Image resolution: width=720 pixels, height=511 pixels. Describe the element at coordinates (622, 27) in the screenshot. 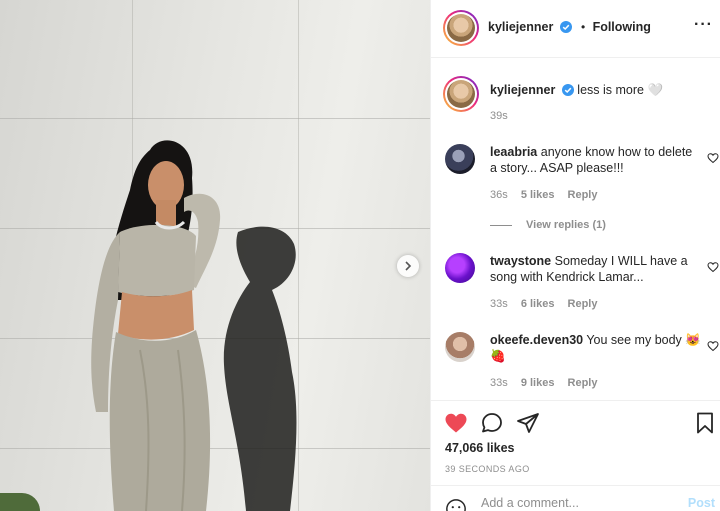

I see `following-button: Following` at that location.